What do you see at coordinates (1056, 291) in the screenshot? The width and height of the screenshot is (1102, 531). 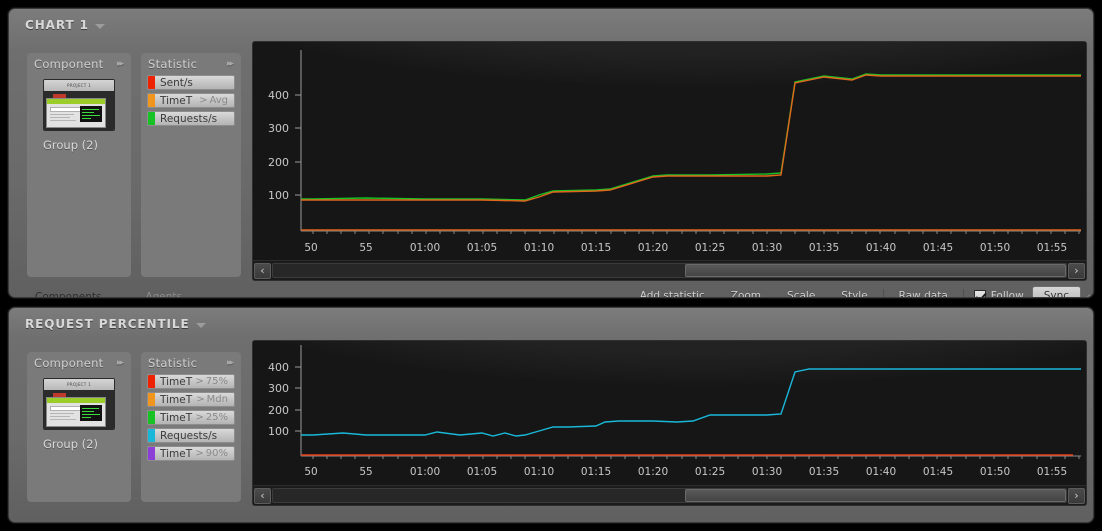 I see `sync-button: Sync` at bounding box center [1056, 291].